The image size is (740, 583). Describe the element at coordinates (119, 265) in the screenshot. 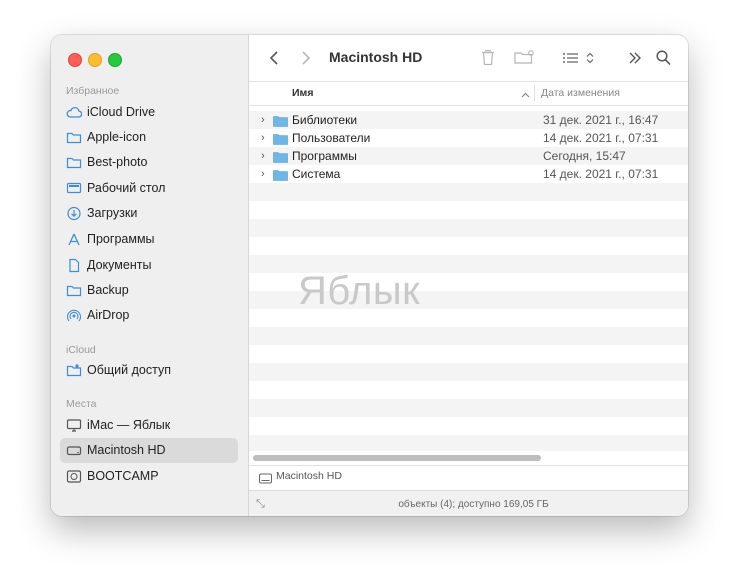

I see `sidebar-item-label: Документы` at that location.